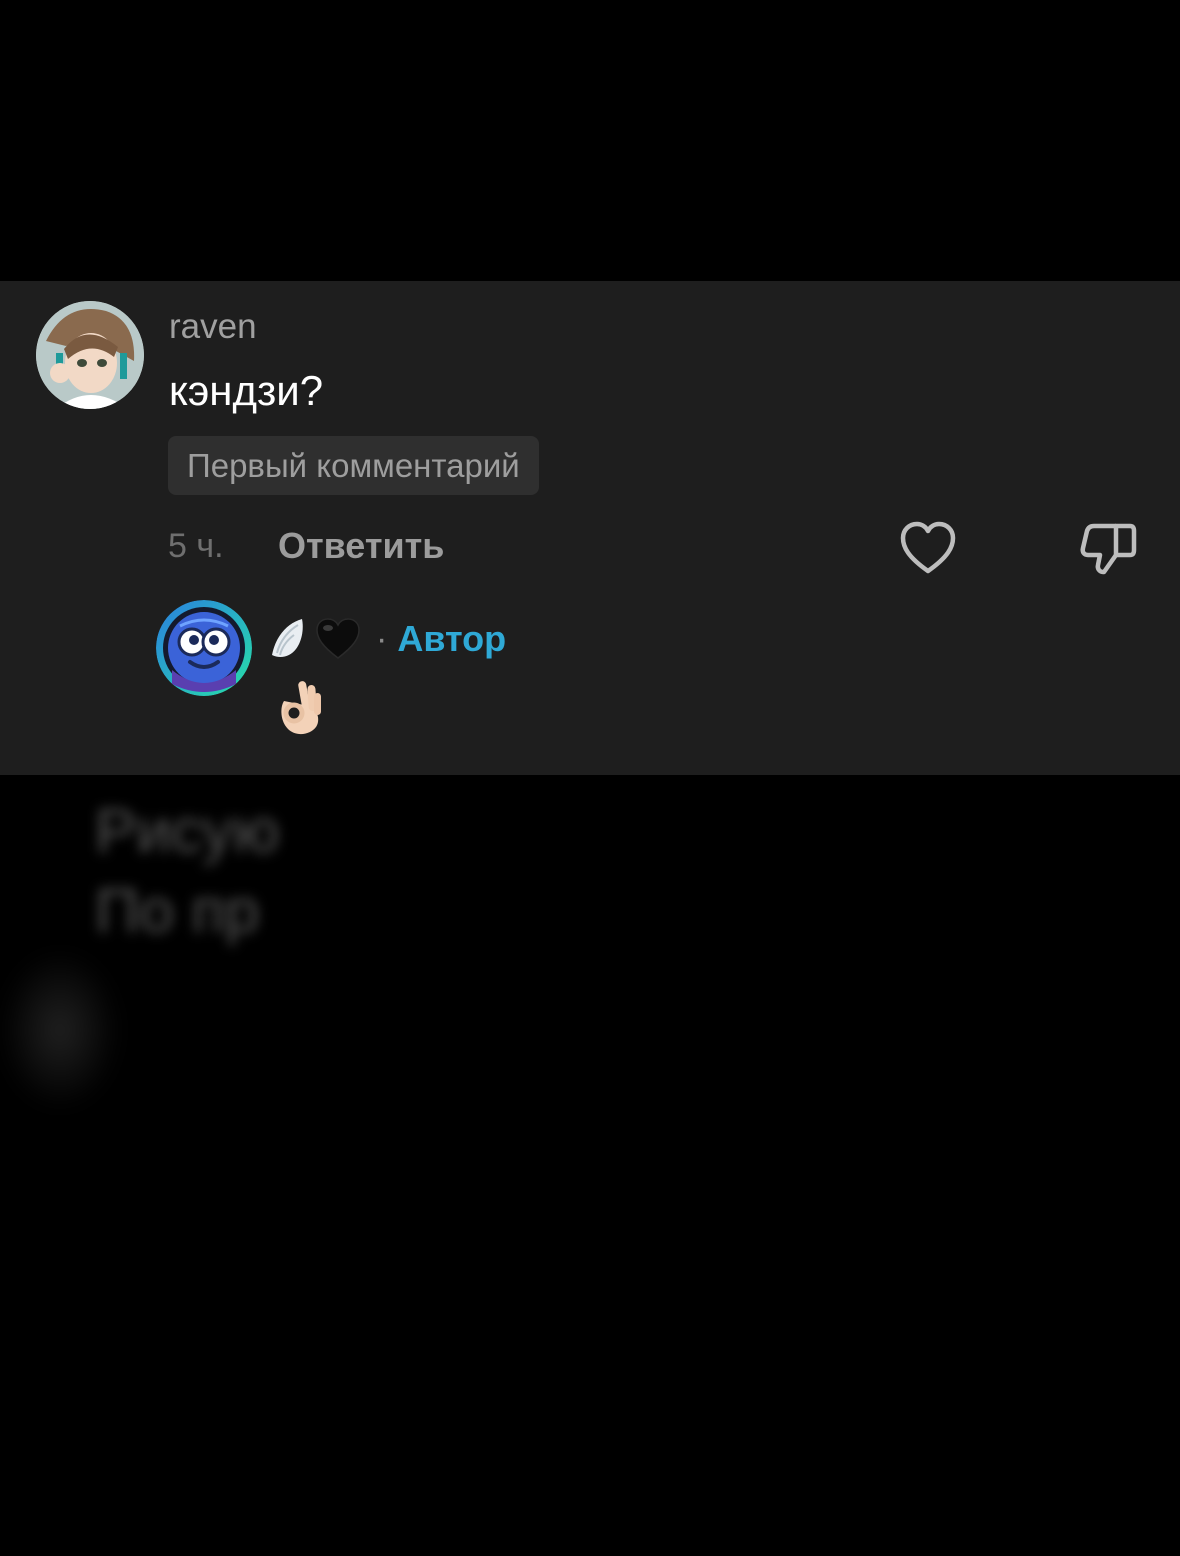  What do you see at coordinates (187, 831) in the screenshot?
I see `background-line-1: Рисую` at bounding box center [187, 831].